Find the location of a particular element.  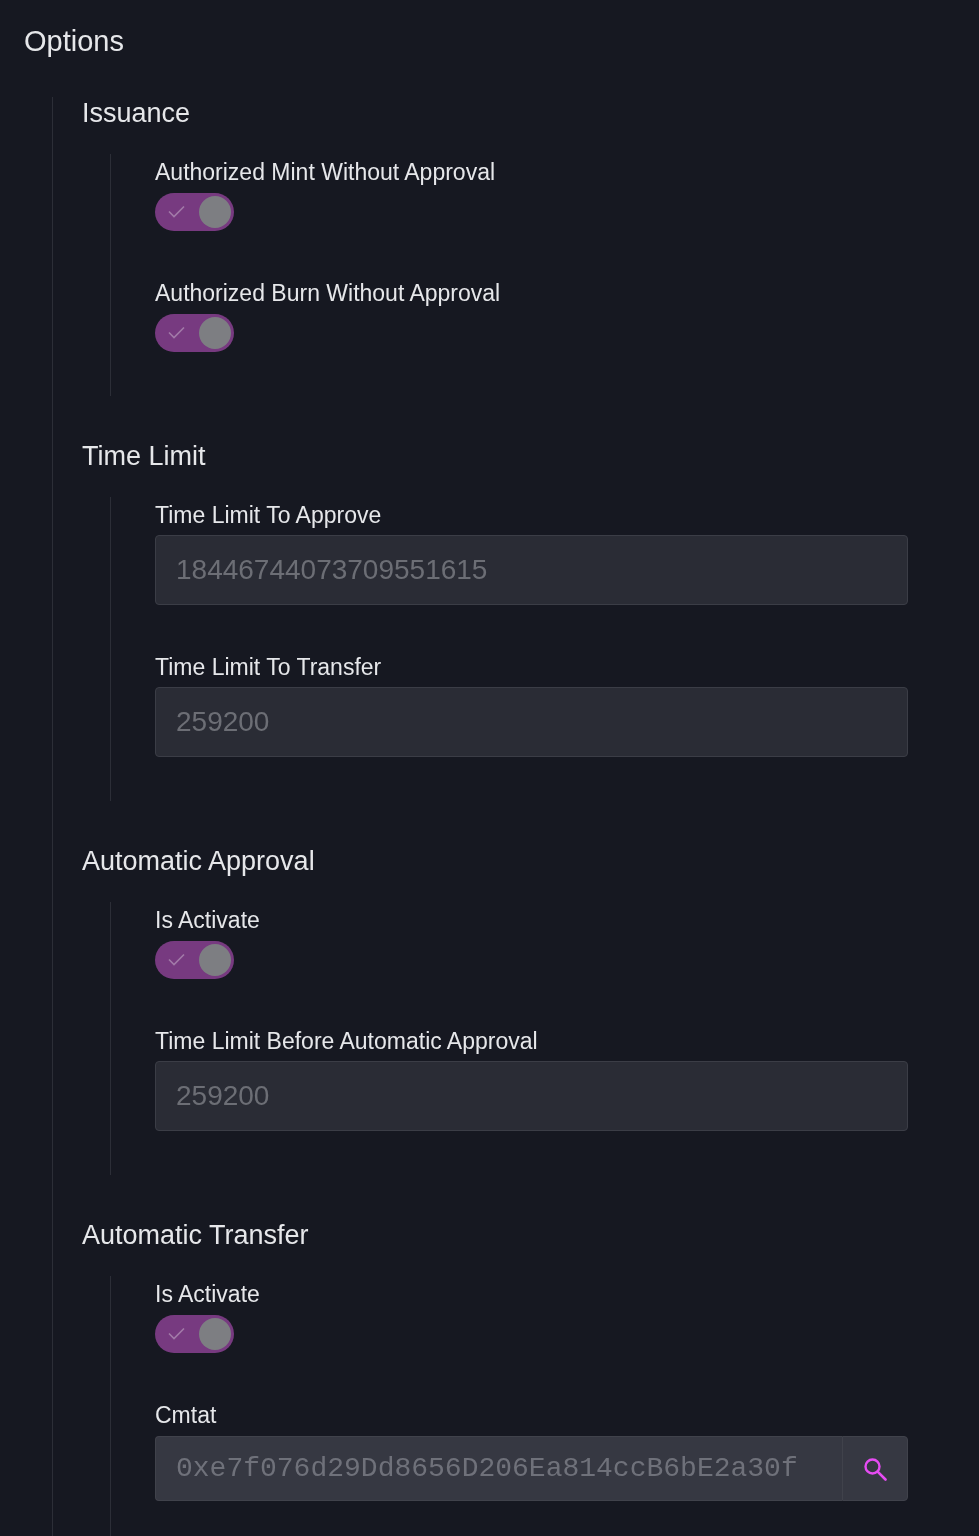

search-icon is located at coordinates (875, 1468).